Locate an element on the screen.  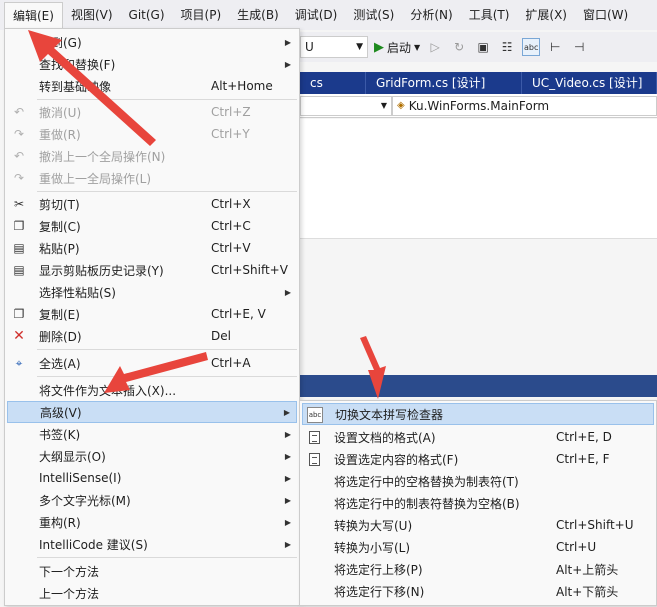
document-tabs: cs GridForm.cs [设计] UC_Video.cs [设计] is located at coordinates (478, 83).